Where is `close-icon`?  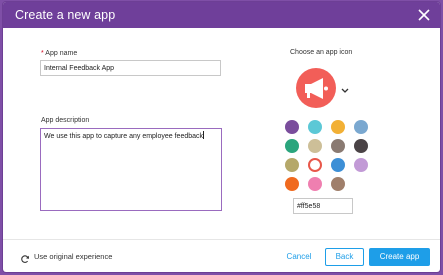 close-icon is located at coordinates (424, 15).